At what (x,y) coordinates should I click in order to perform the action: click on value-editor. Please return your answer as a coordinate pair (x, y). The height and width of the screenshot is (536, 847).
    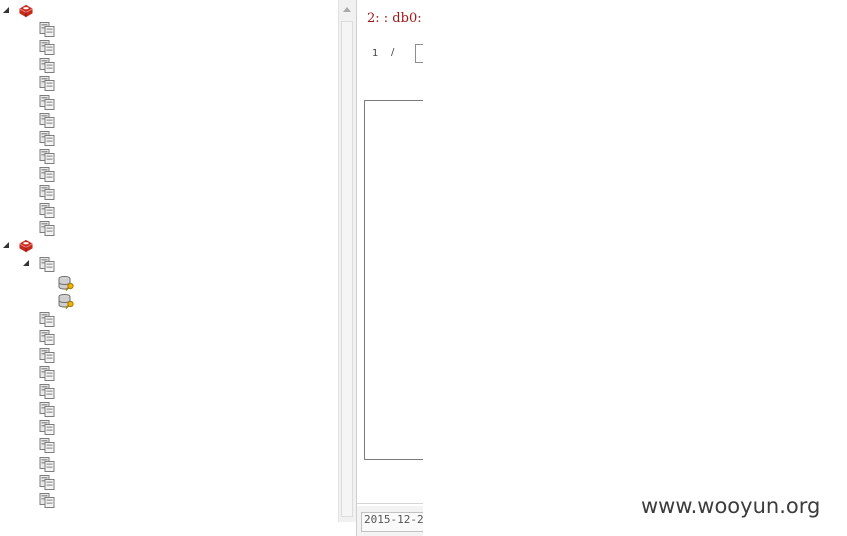
    Looking at the image, I should click on (393, 280).